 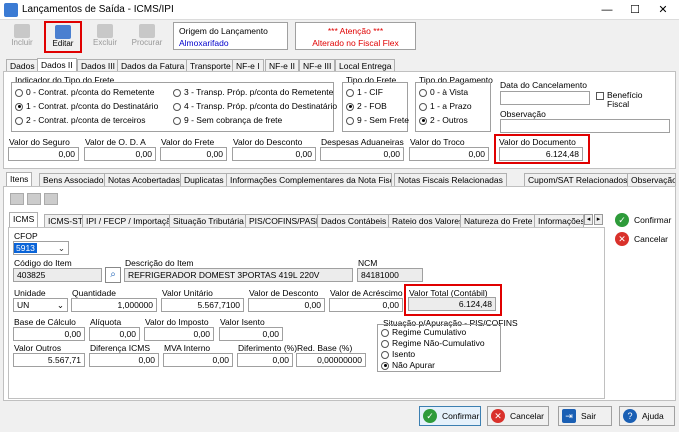 What do you see at coordinates (653, 416) in the screenshot?
I see `ajuda-label: Ajuda` at bounding box center [653, 416].